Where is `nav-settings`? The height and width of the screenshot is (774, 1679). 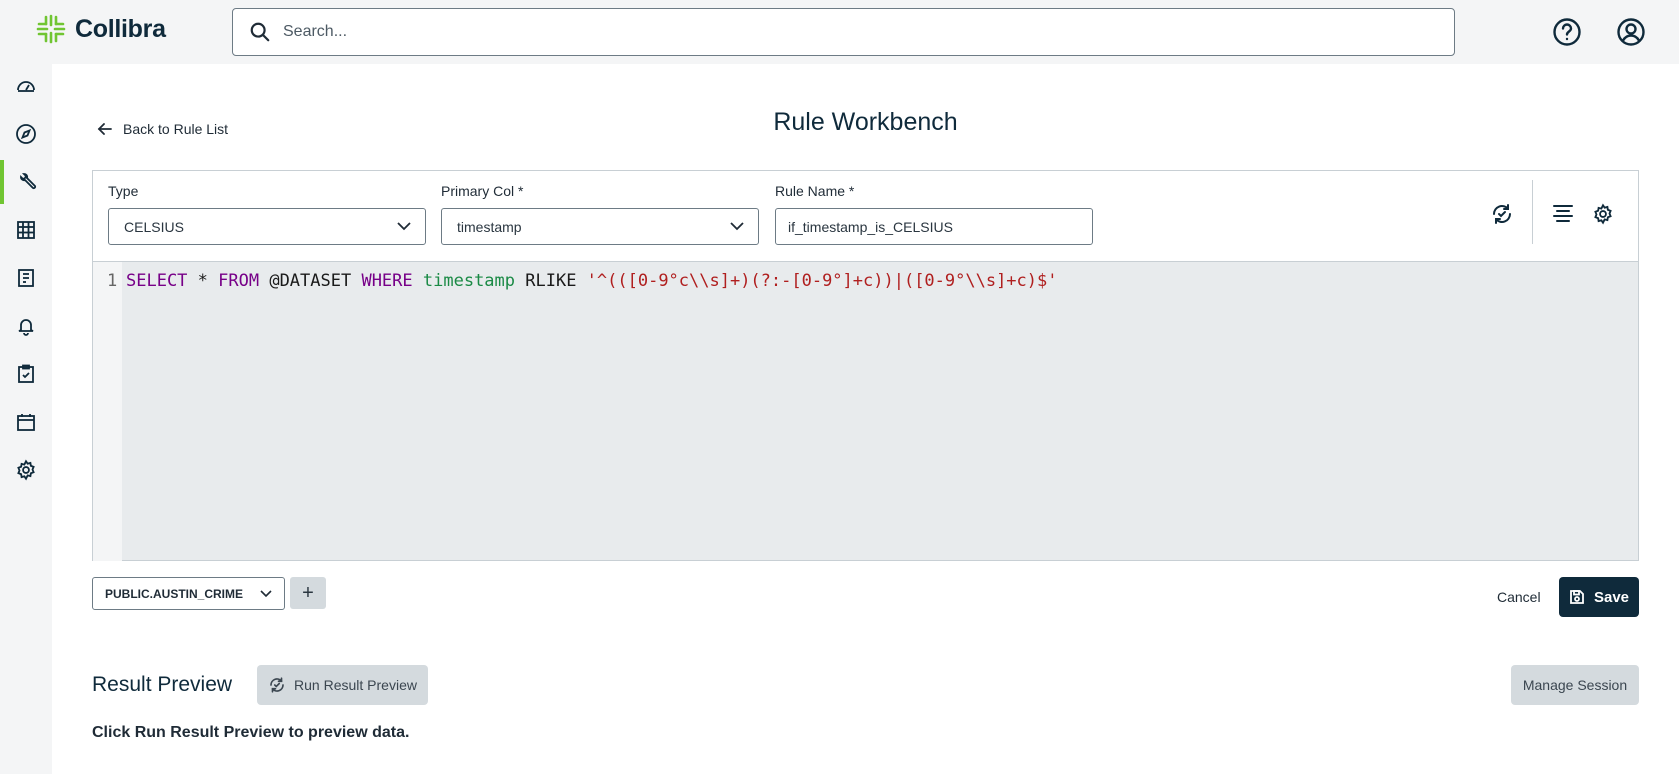 nav-settings is located at coordinates (26, 470).